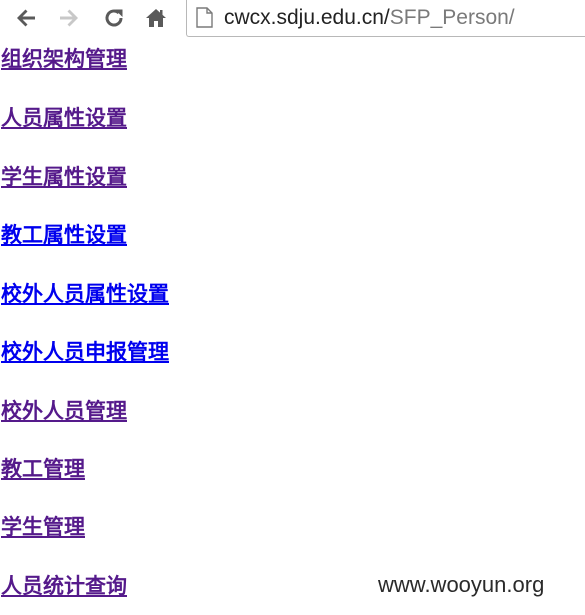  What do you see at coordinates (64, 411) in the screenshot?
I see `link-external-management: 校外人员管理` at bounding box center [64, 411].